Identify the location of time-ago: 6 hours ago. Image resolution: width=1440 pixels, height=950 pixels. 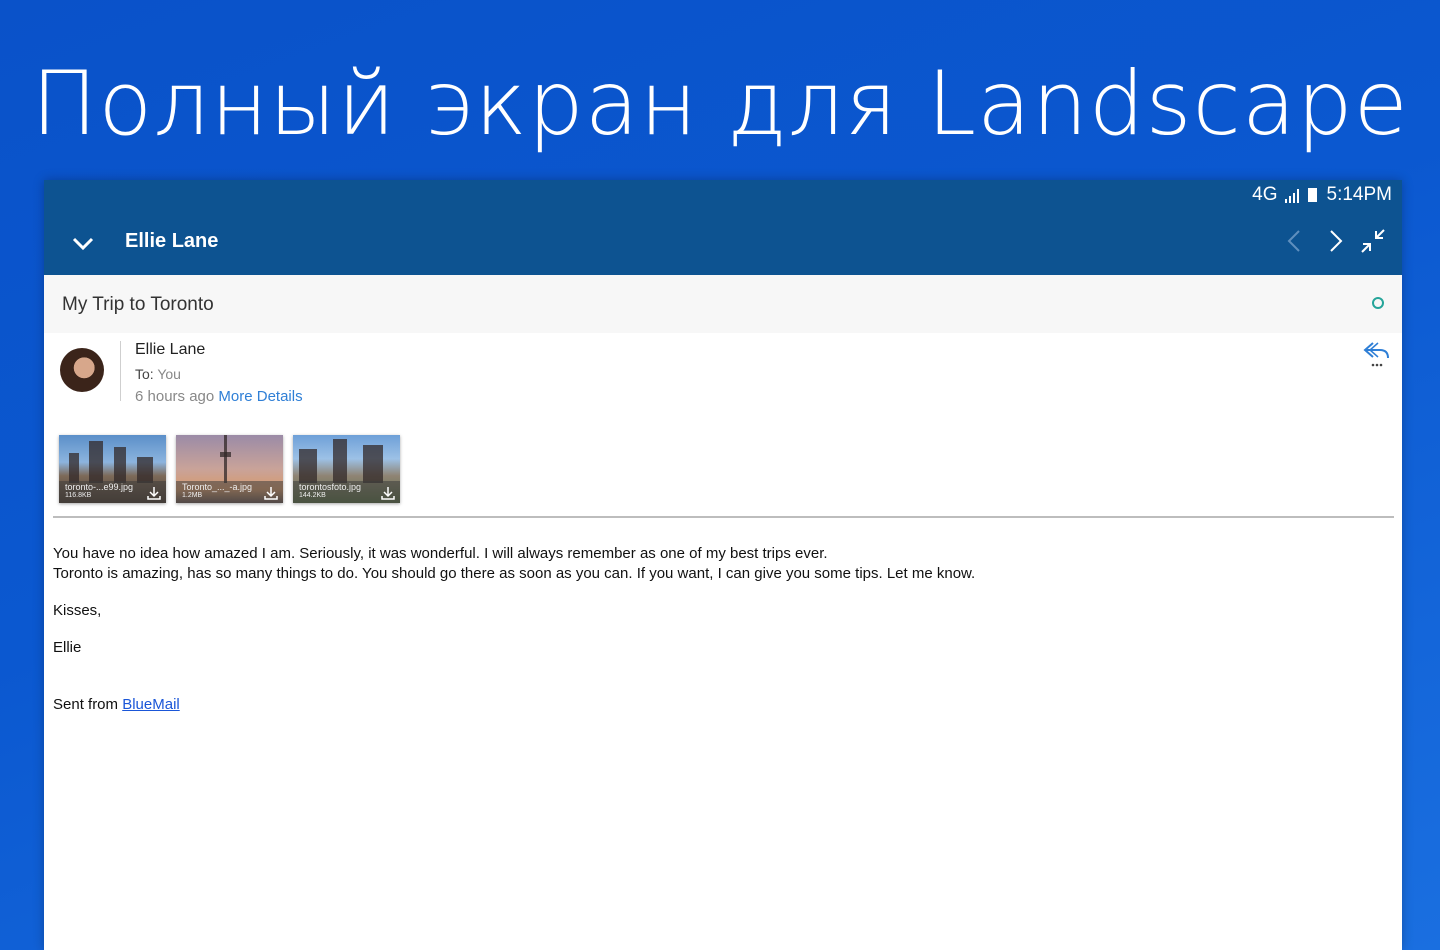
(175, 396).